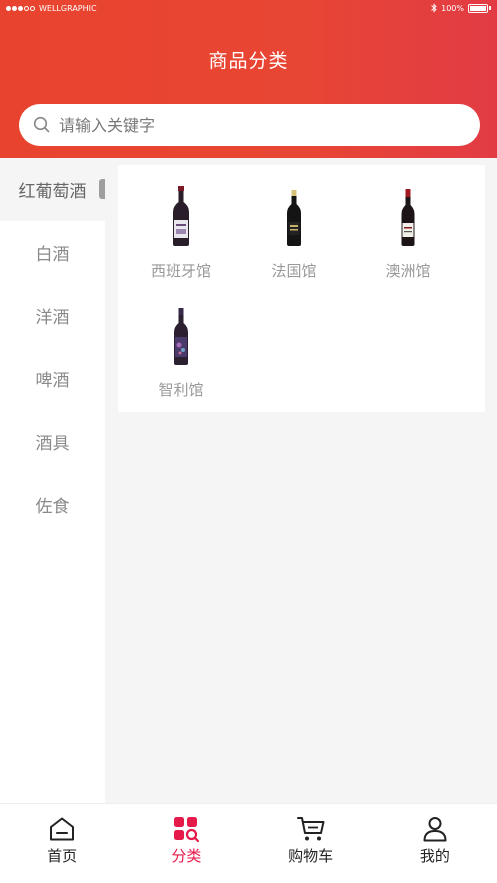 This screenshot has height=883, width=497. Describe the element at coordinates (311, 856) in the screenshot. I see `tab-label: 购物车` at that location.